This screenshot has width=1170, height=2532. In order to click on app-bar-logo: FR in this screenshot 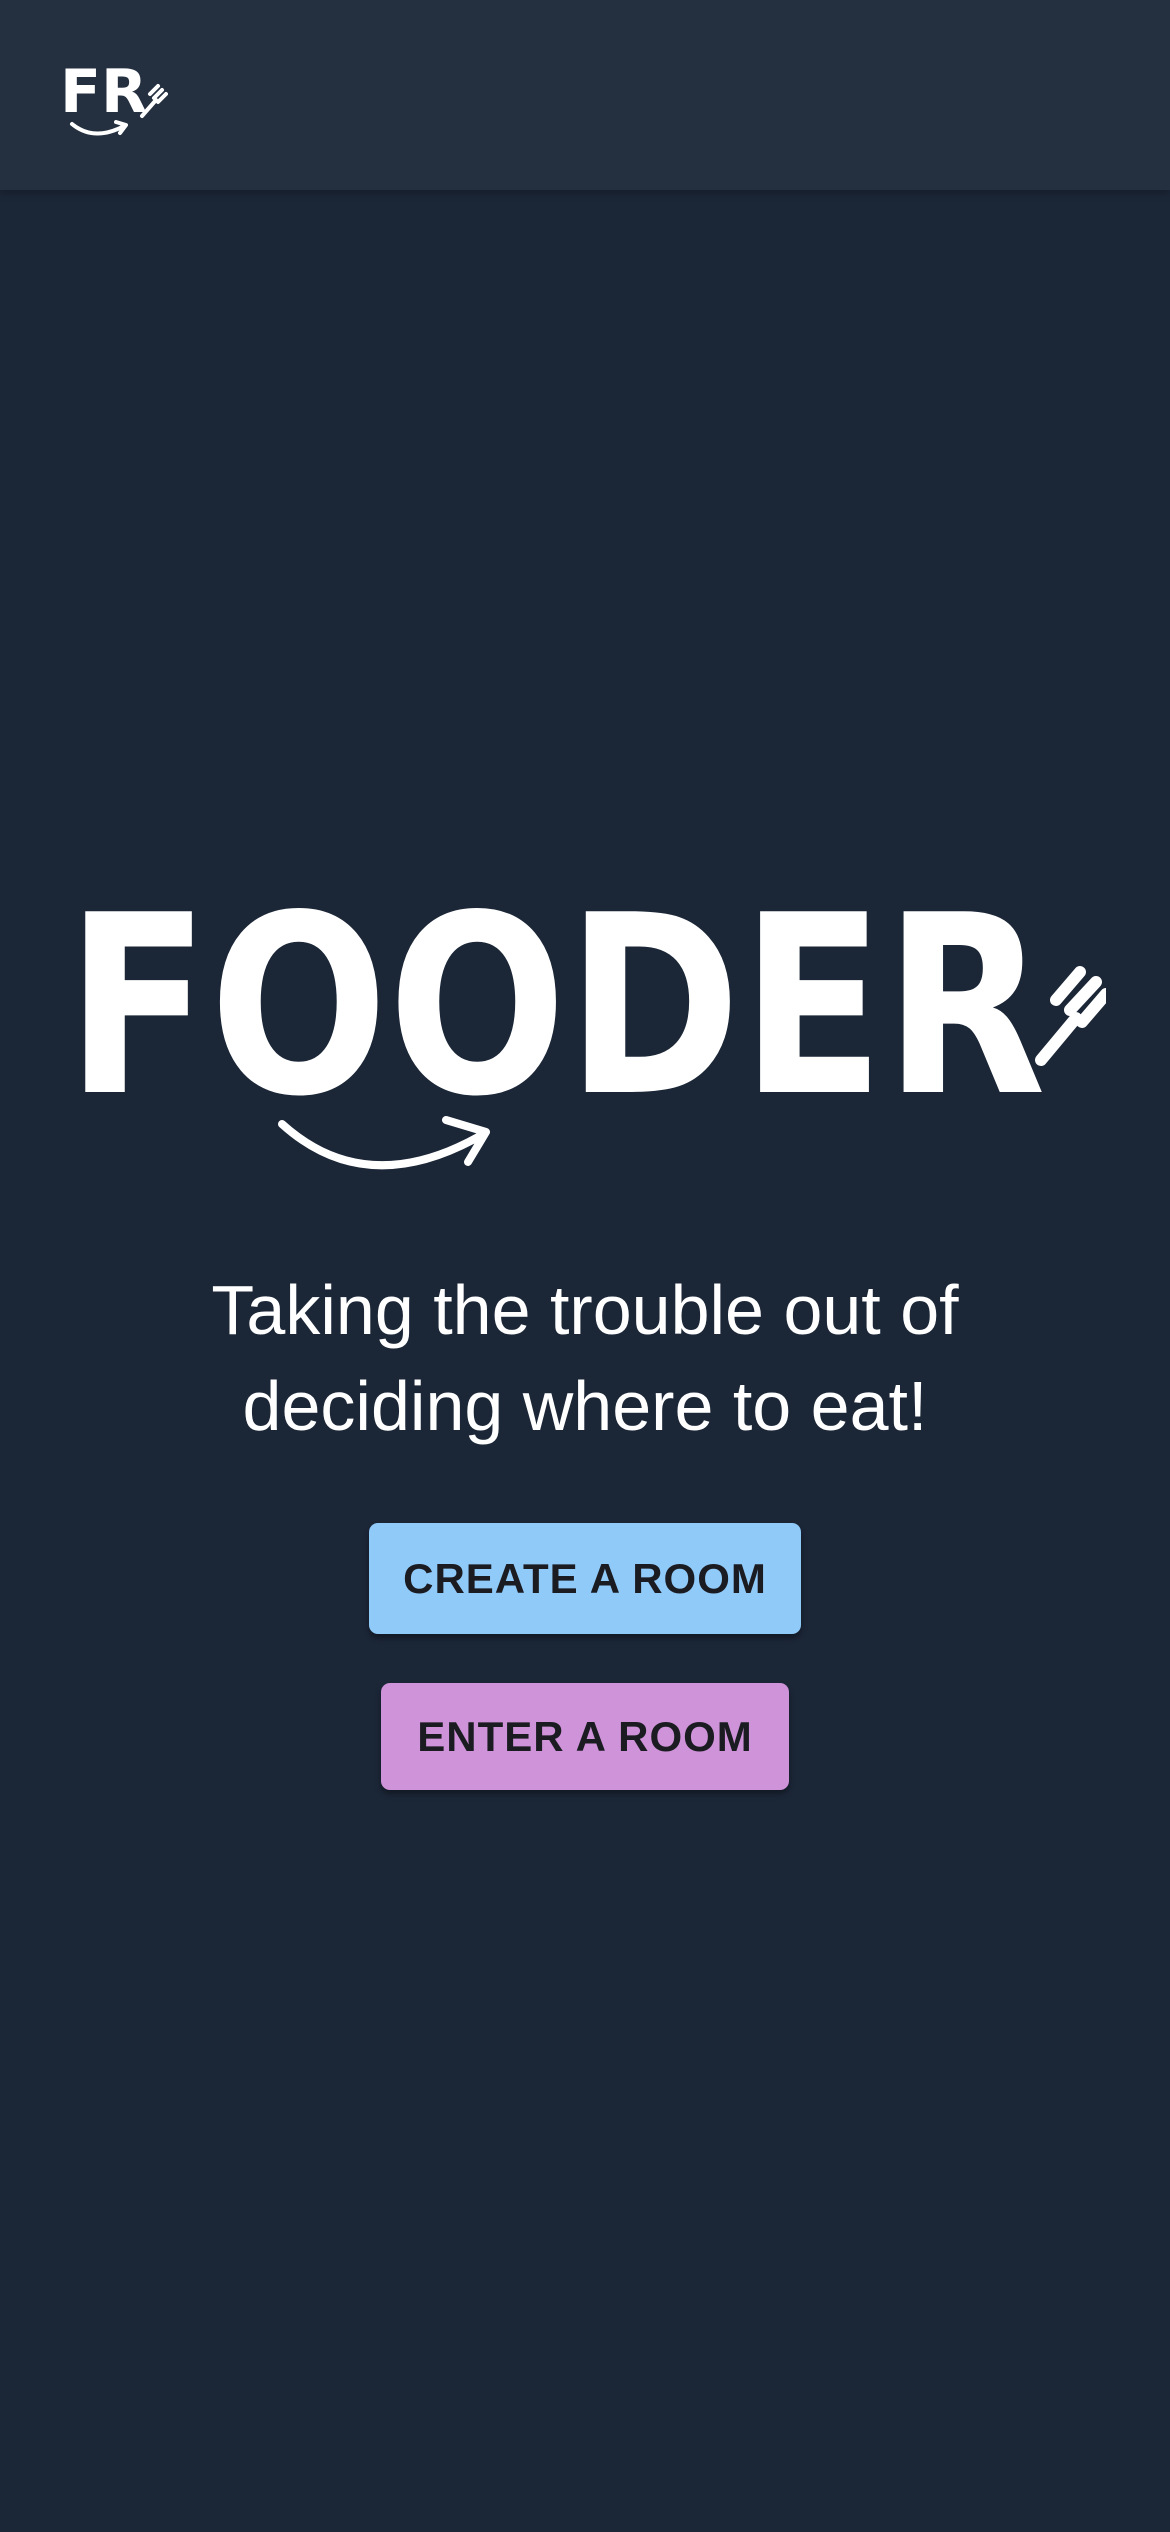, I will do `click(113, 100)`.